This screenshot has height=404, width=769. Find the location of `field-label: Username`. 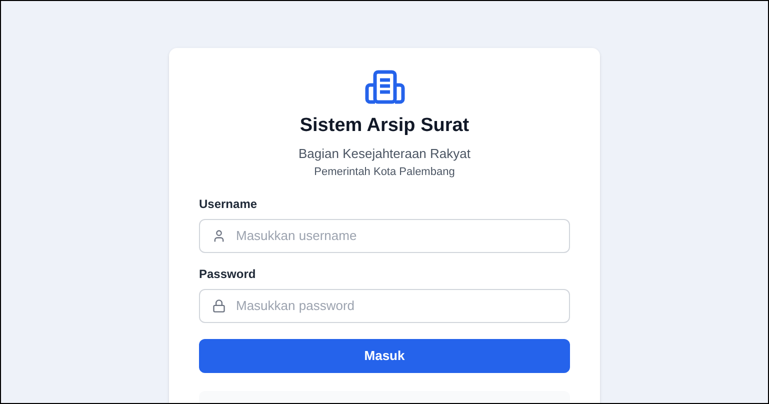

field-label: Username is located at coordinates (228, 204).